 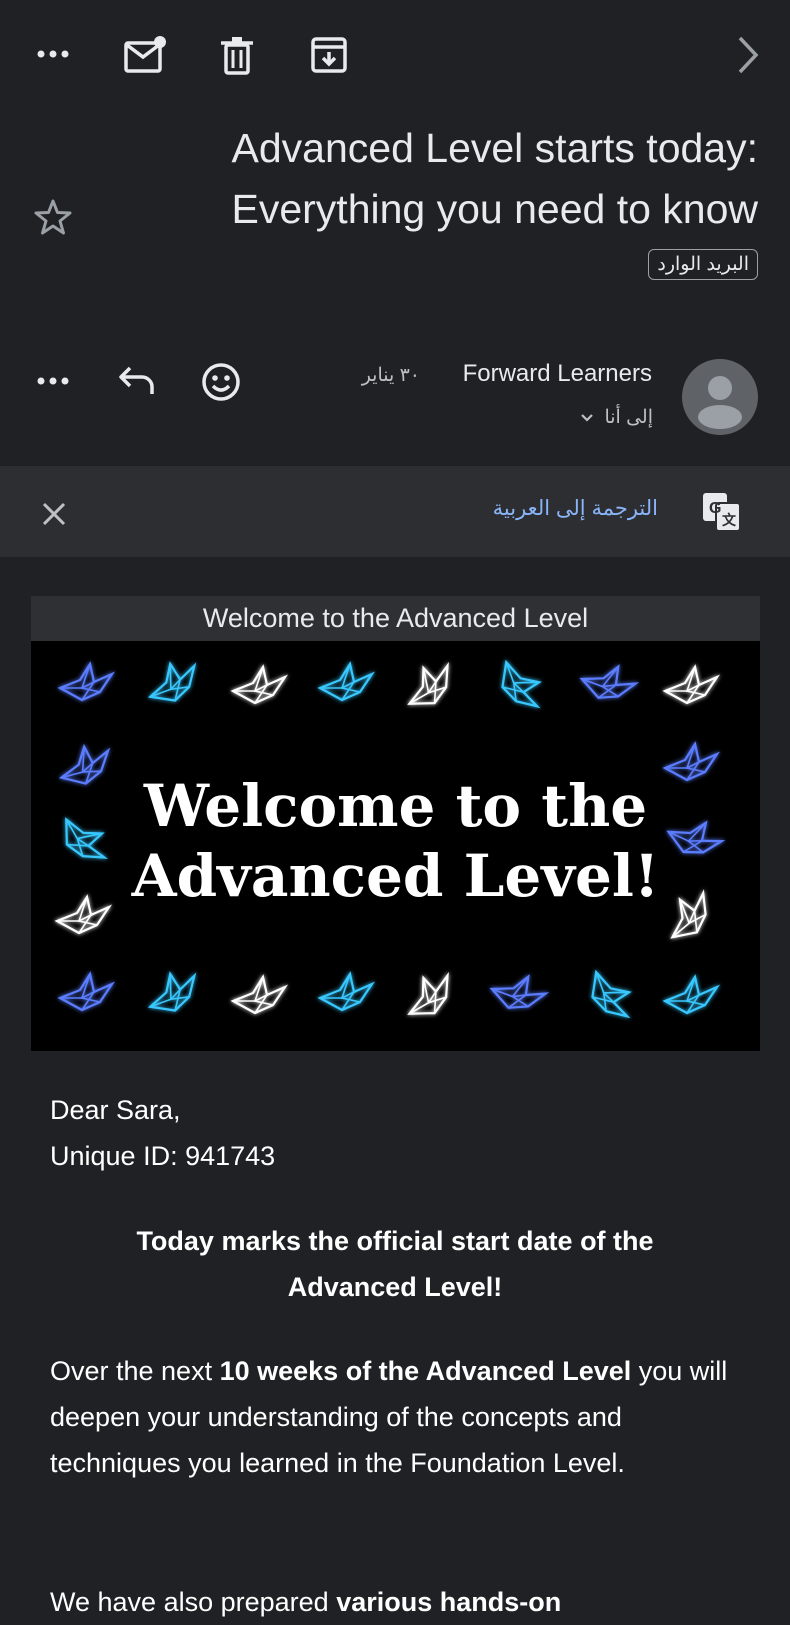 I want to click on svg-text: G, so click(x=715, y=508).